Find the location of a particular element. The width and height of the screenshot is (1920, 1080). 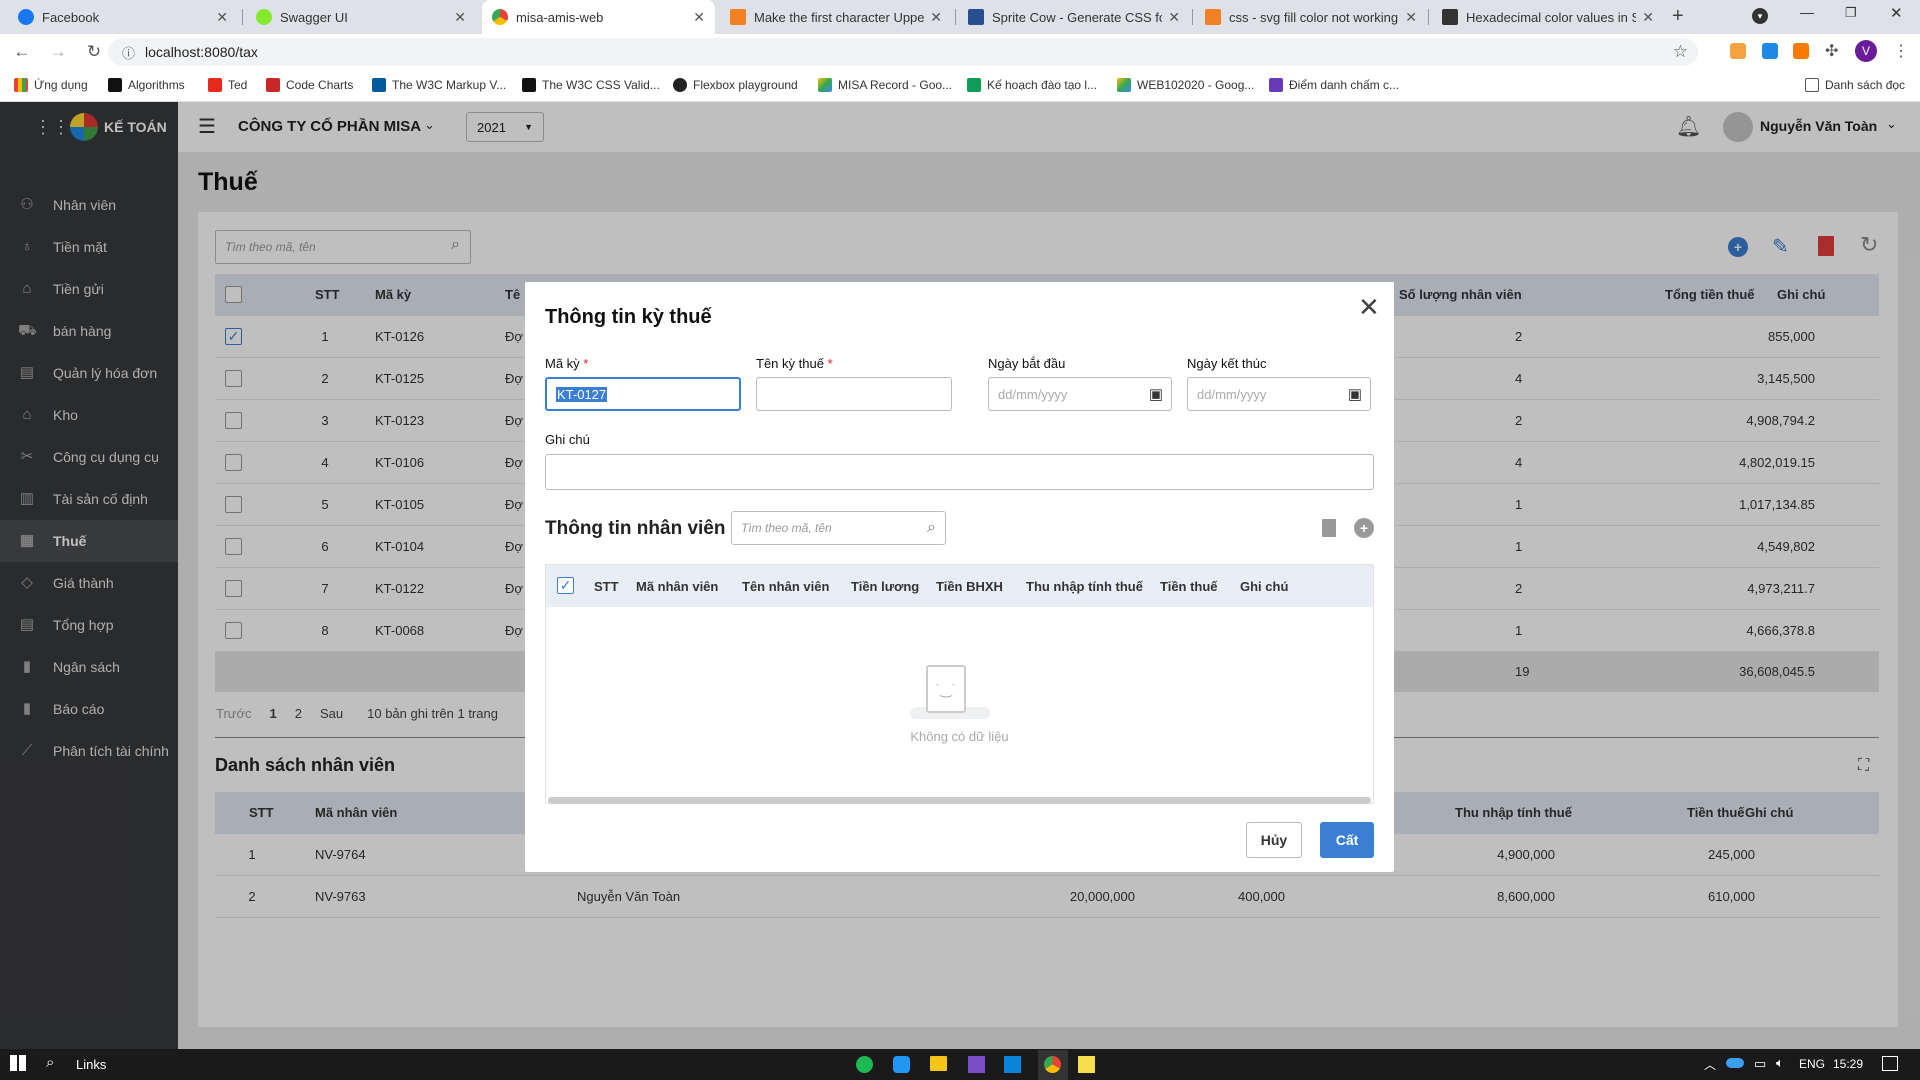

bookmark-apps: Ứng dụng is located at coordinates (51, 85).